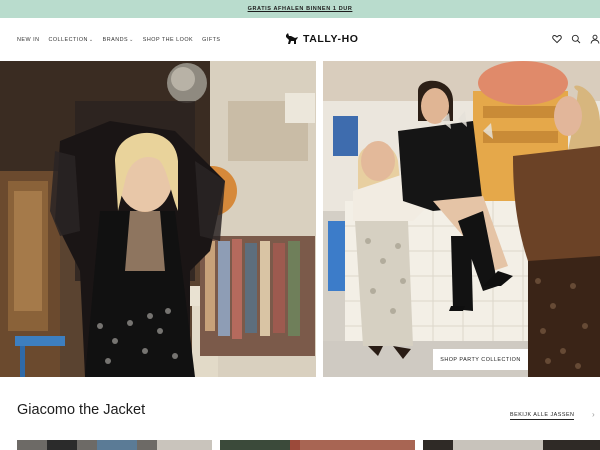 This screenshot has width=600, height=450. I want to click on nav-item-new-in: NEW IN, so click(28, 40).